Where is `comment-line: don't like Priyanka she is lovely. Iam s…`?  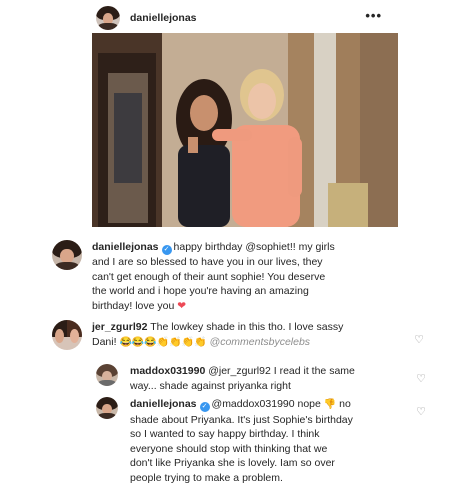
comment-line: don't like Priyanka she is lovely. Iam s… is located at coordinates (232, 463).